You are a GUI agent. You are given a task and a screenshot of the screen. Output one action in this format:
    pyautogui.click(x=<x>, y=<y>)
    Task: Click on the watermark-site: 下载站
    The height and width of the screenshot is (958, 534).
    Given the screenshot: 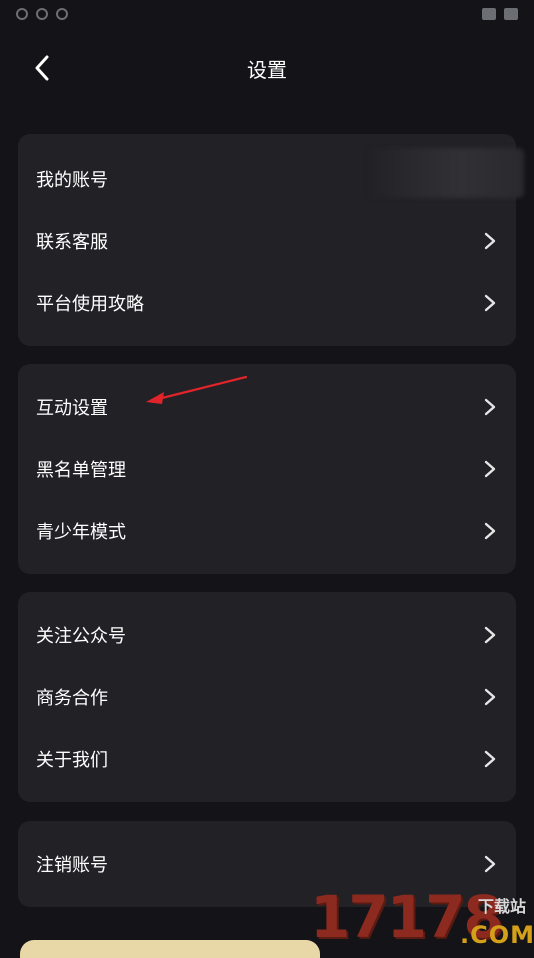 What is the action you would take?
    pyautogui.click(x=502, y=906)
    